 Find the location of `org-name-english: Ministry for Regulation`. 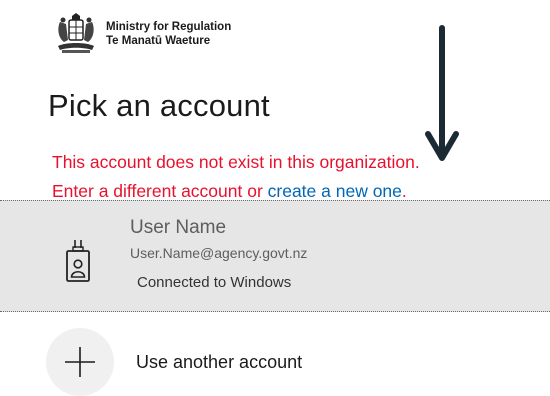

org-name-english: Ministry for Regulation is located at coordinates (169, 27).